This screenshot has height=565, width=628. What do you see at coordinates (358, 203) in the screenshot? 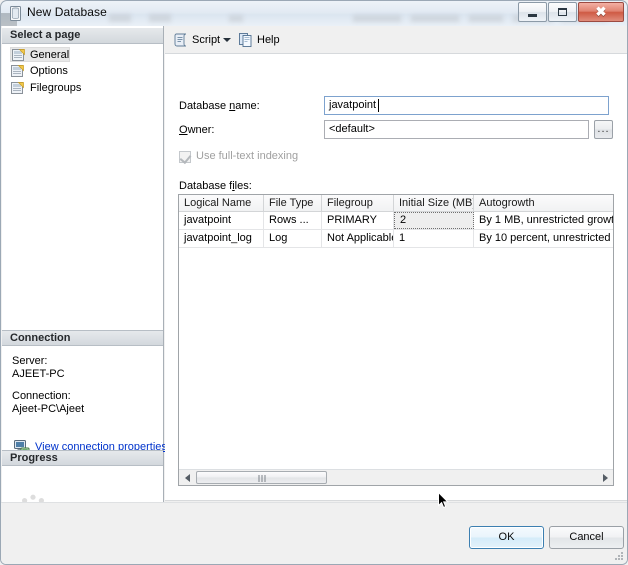
I see `column-header-filegroup: Filegroup` at bounding box center [358, 203].